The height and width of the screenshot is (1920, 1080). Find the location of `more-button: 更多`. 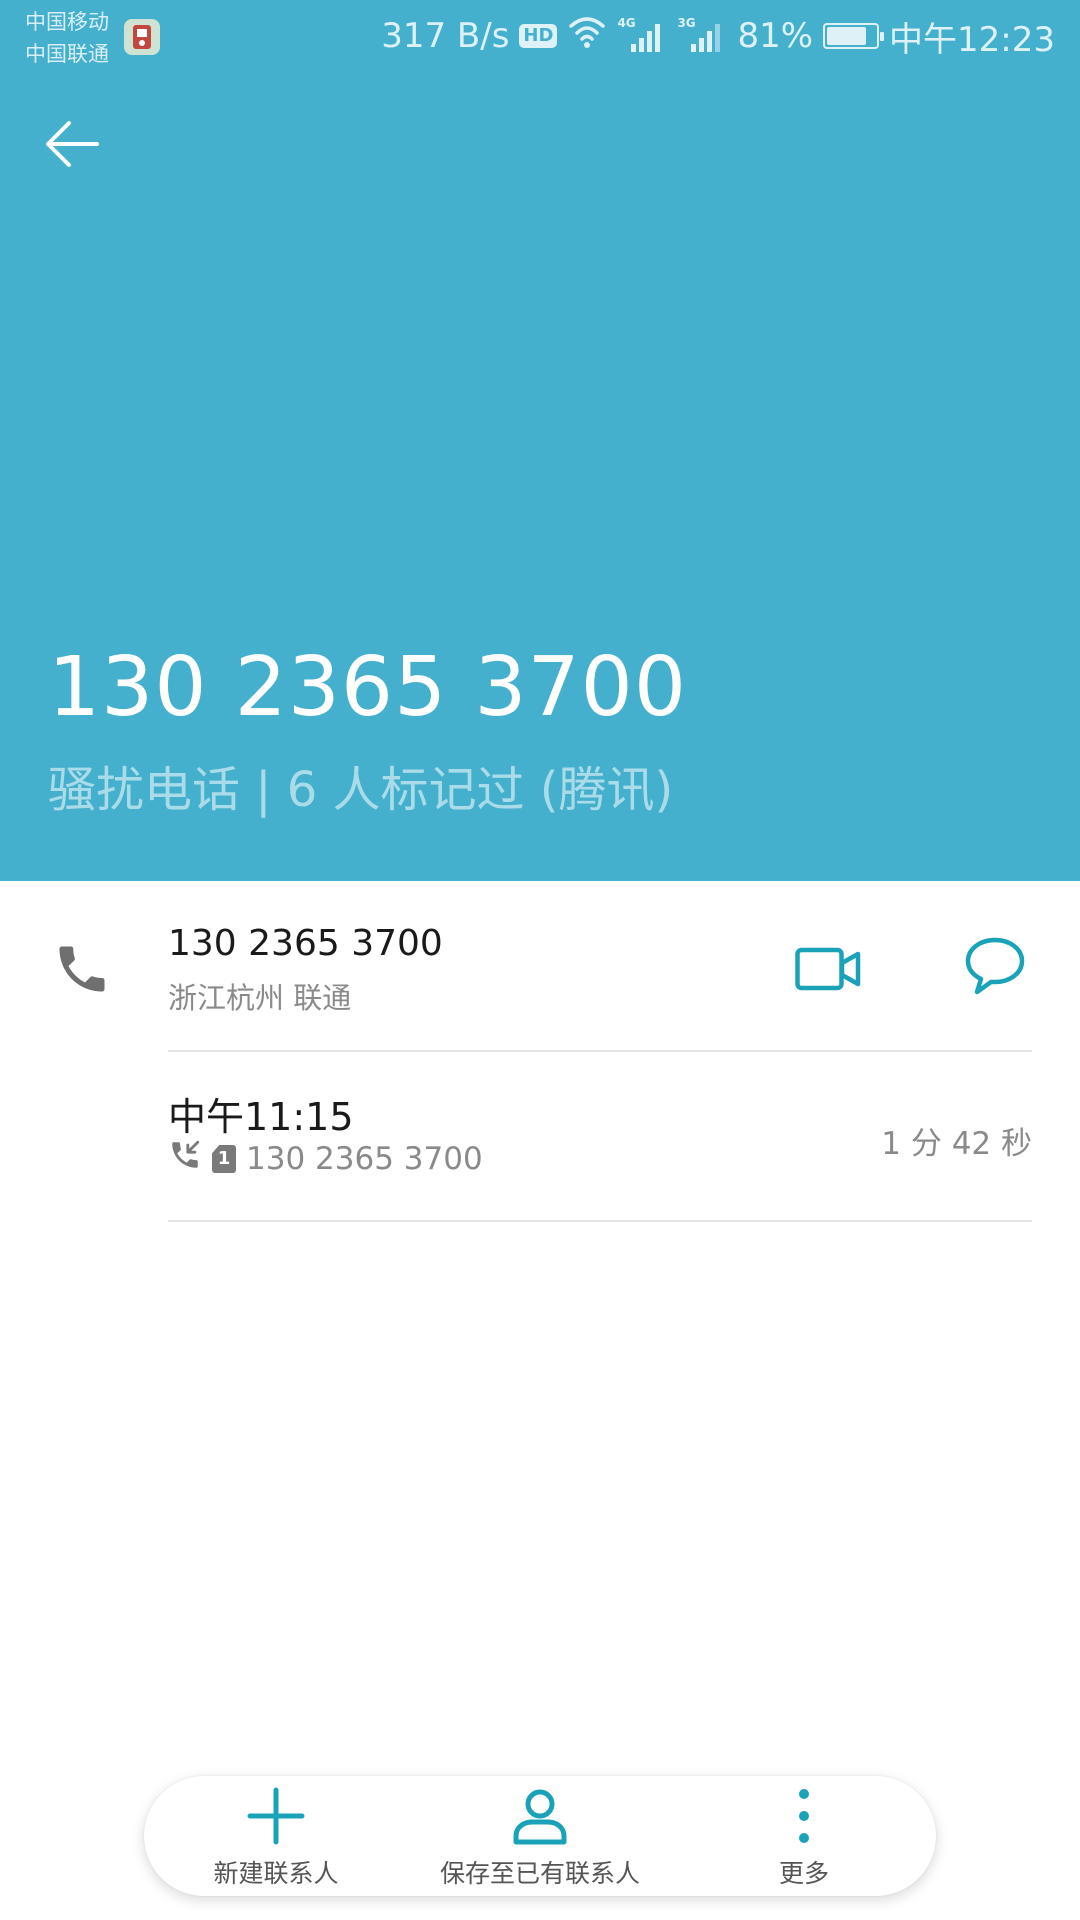

more-button: 更多 is located at coordinates (804, 1836).